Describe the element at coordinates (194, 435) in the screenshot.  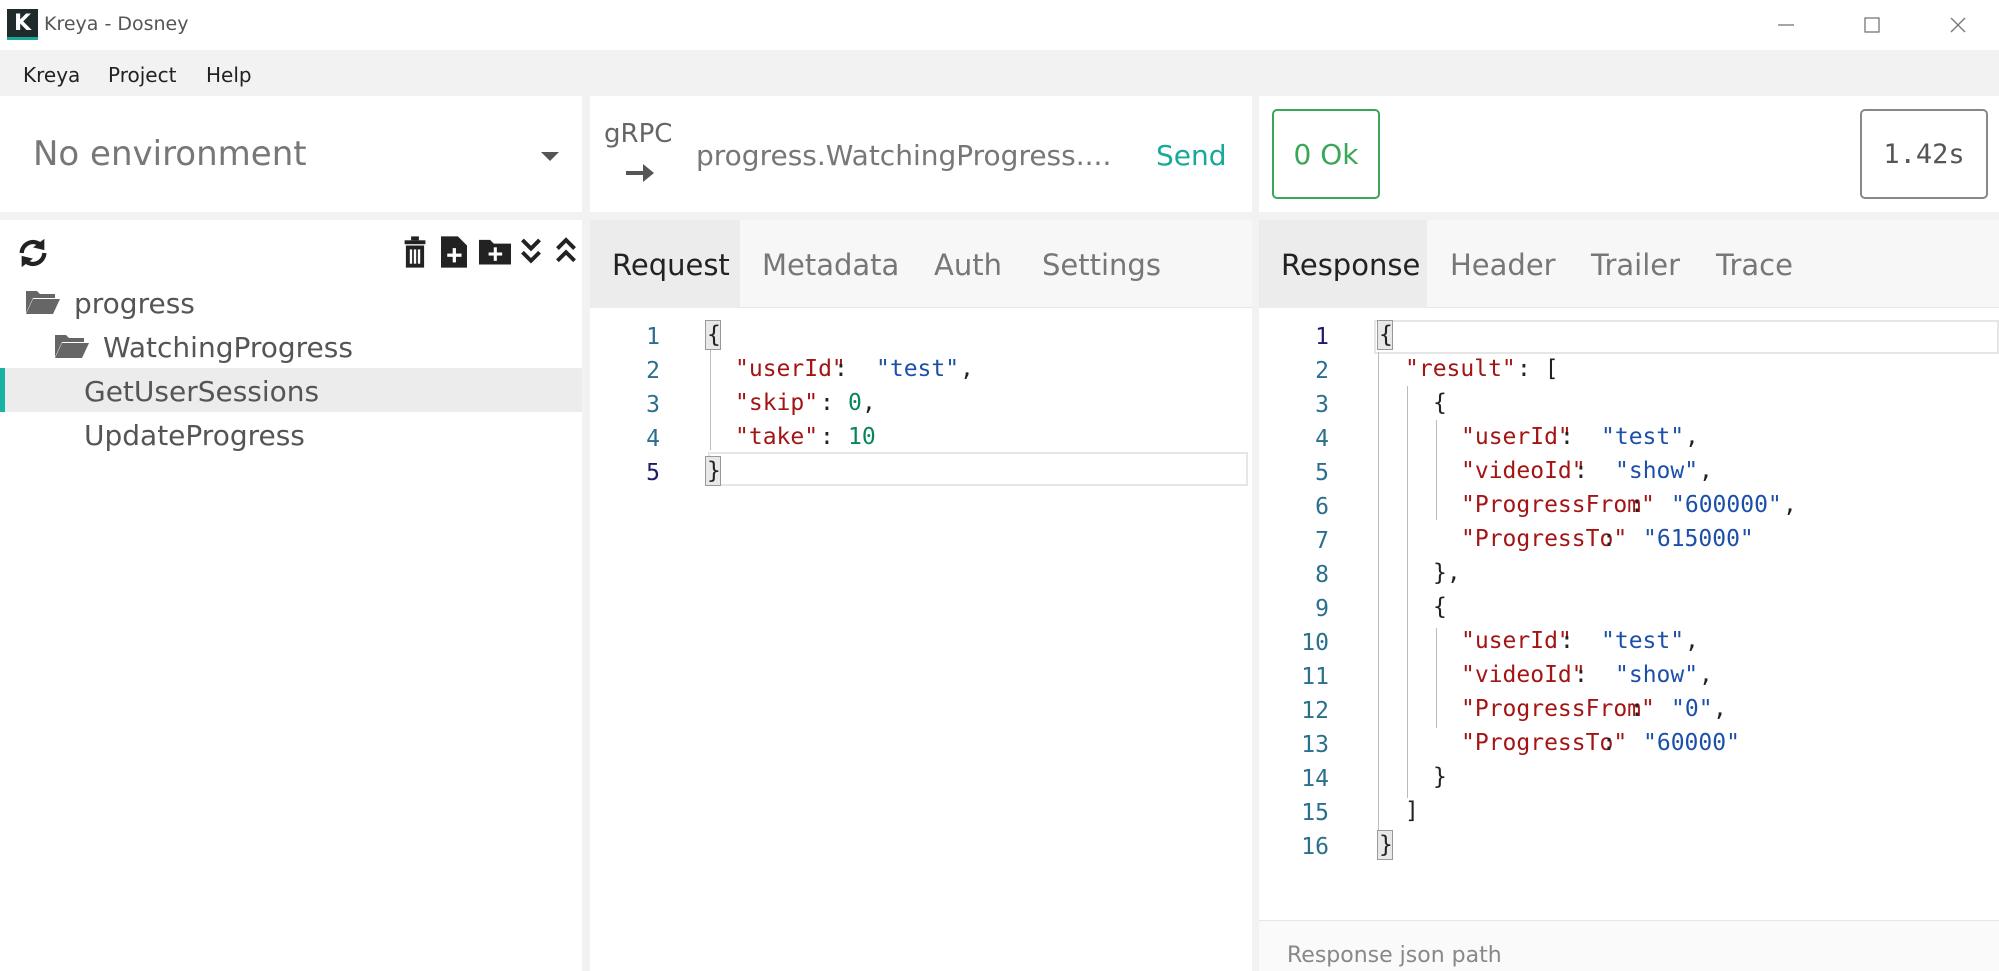
I see `tree-item-label: UpdateProgress` at that location.